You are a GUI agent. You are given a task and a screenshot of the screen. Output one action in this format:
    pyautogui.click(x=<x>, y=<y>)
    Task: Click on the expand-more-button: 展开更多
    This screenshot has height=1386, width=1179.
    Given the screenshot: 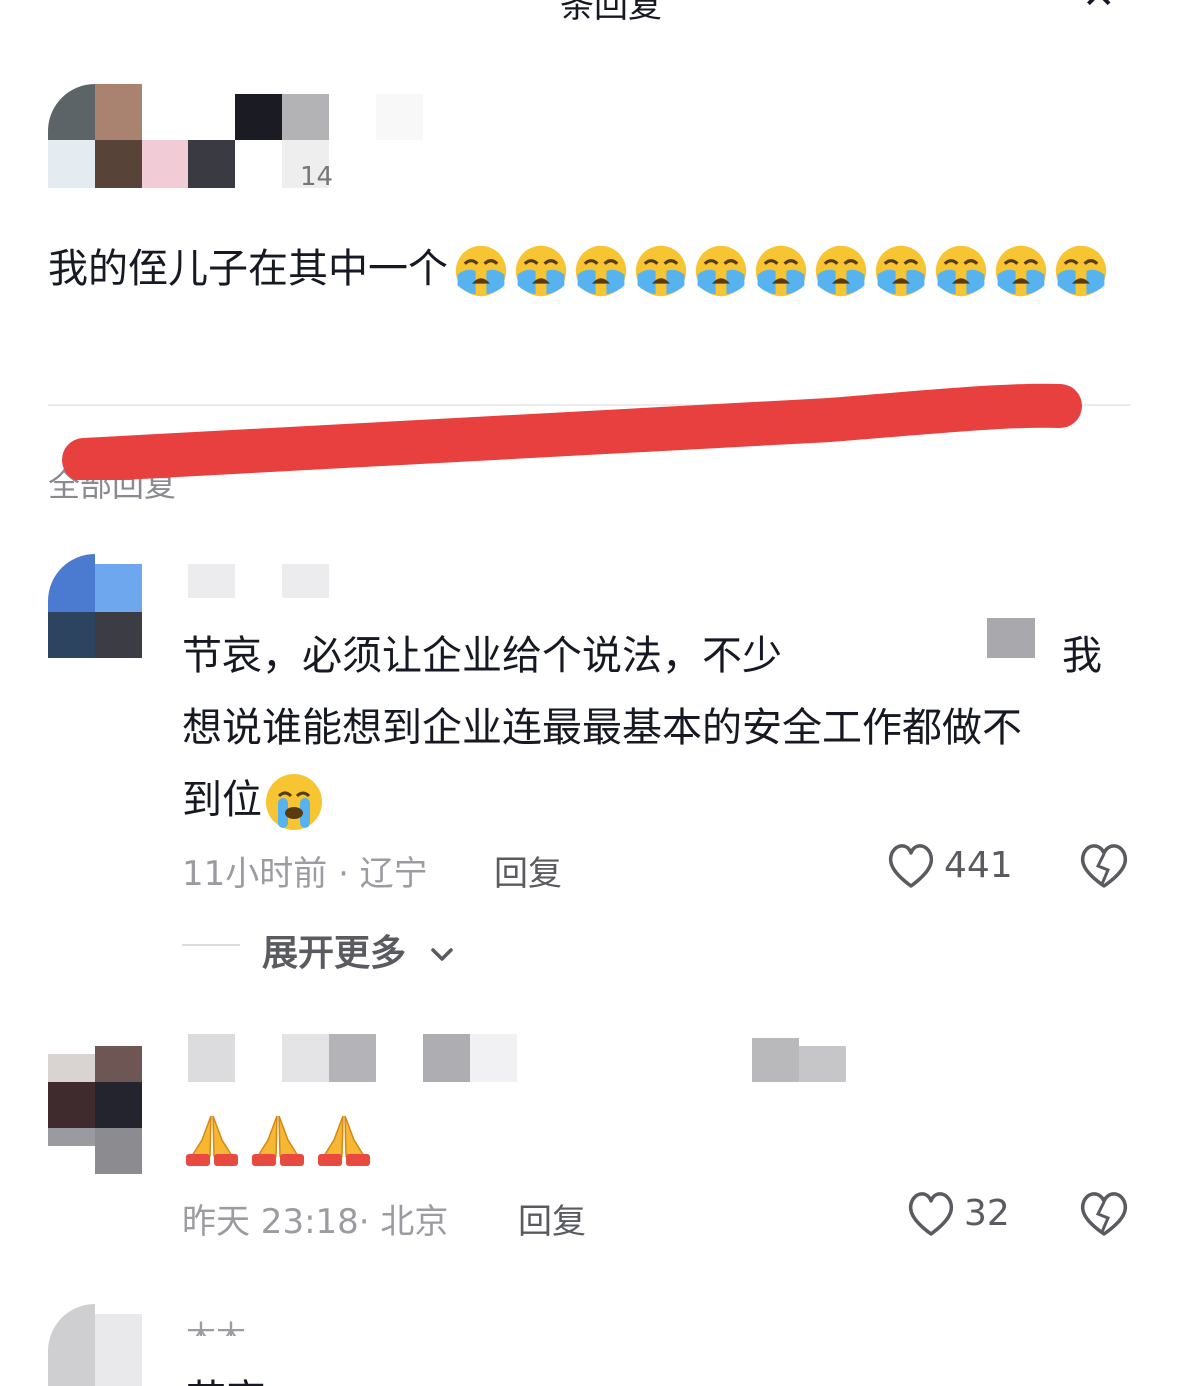 What is the action you would take?
    pyautogui.click(x=358, y=950)
    